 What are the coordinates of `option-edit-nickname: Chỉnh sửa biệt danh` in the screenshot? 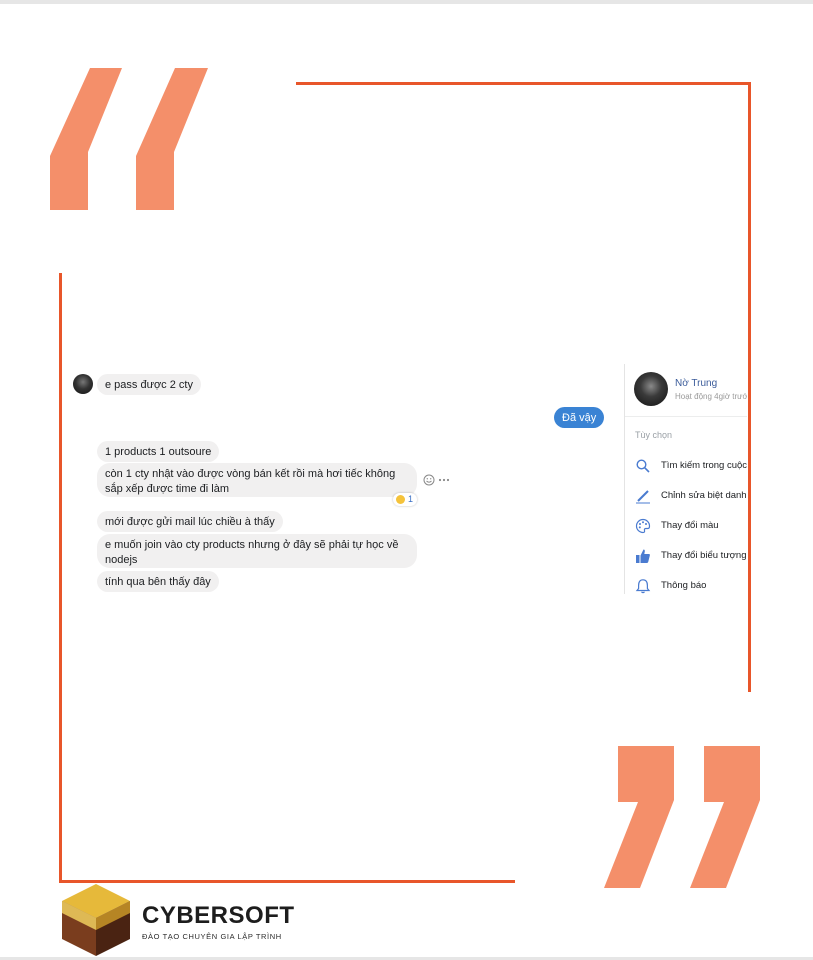 It's located at (691, 496).